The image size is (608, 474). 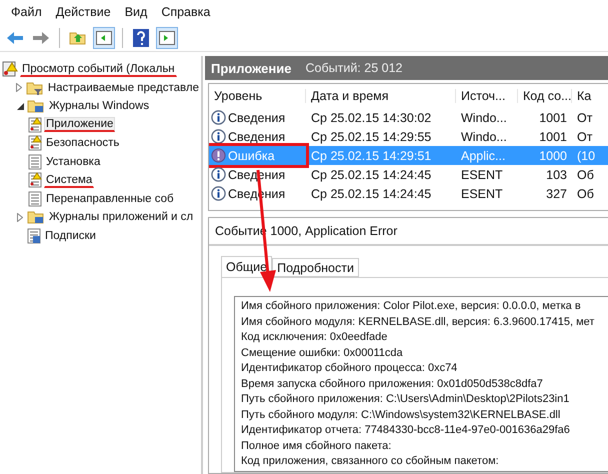 What do you see at coordinates (136, 12) in the screenshot?
I see `menu-item: Вид` at bounding box center [136, 12].